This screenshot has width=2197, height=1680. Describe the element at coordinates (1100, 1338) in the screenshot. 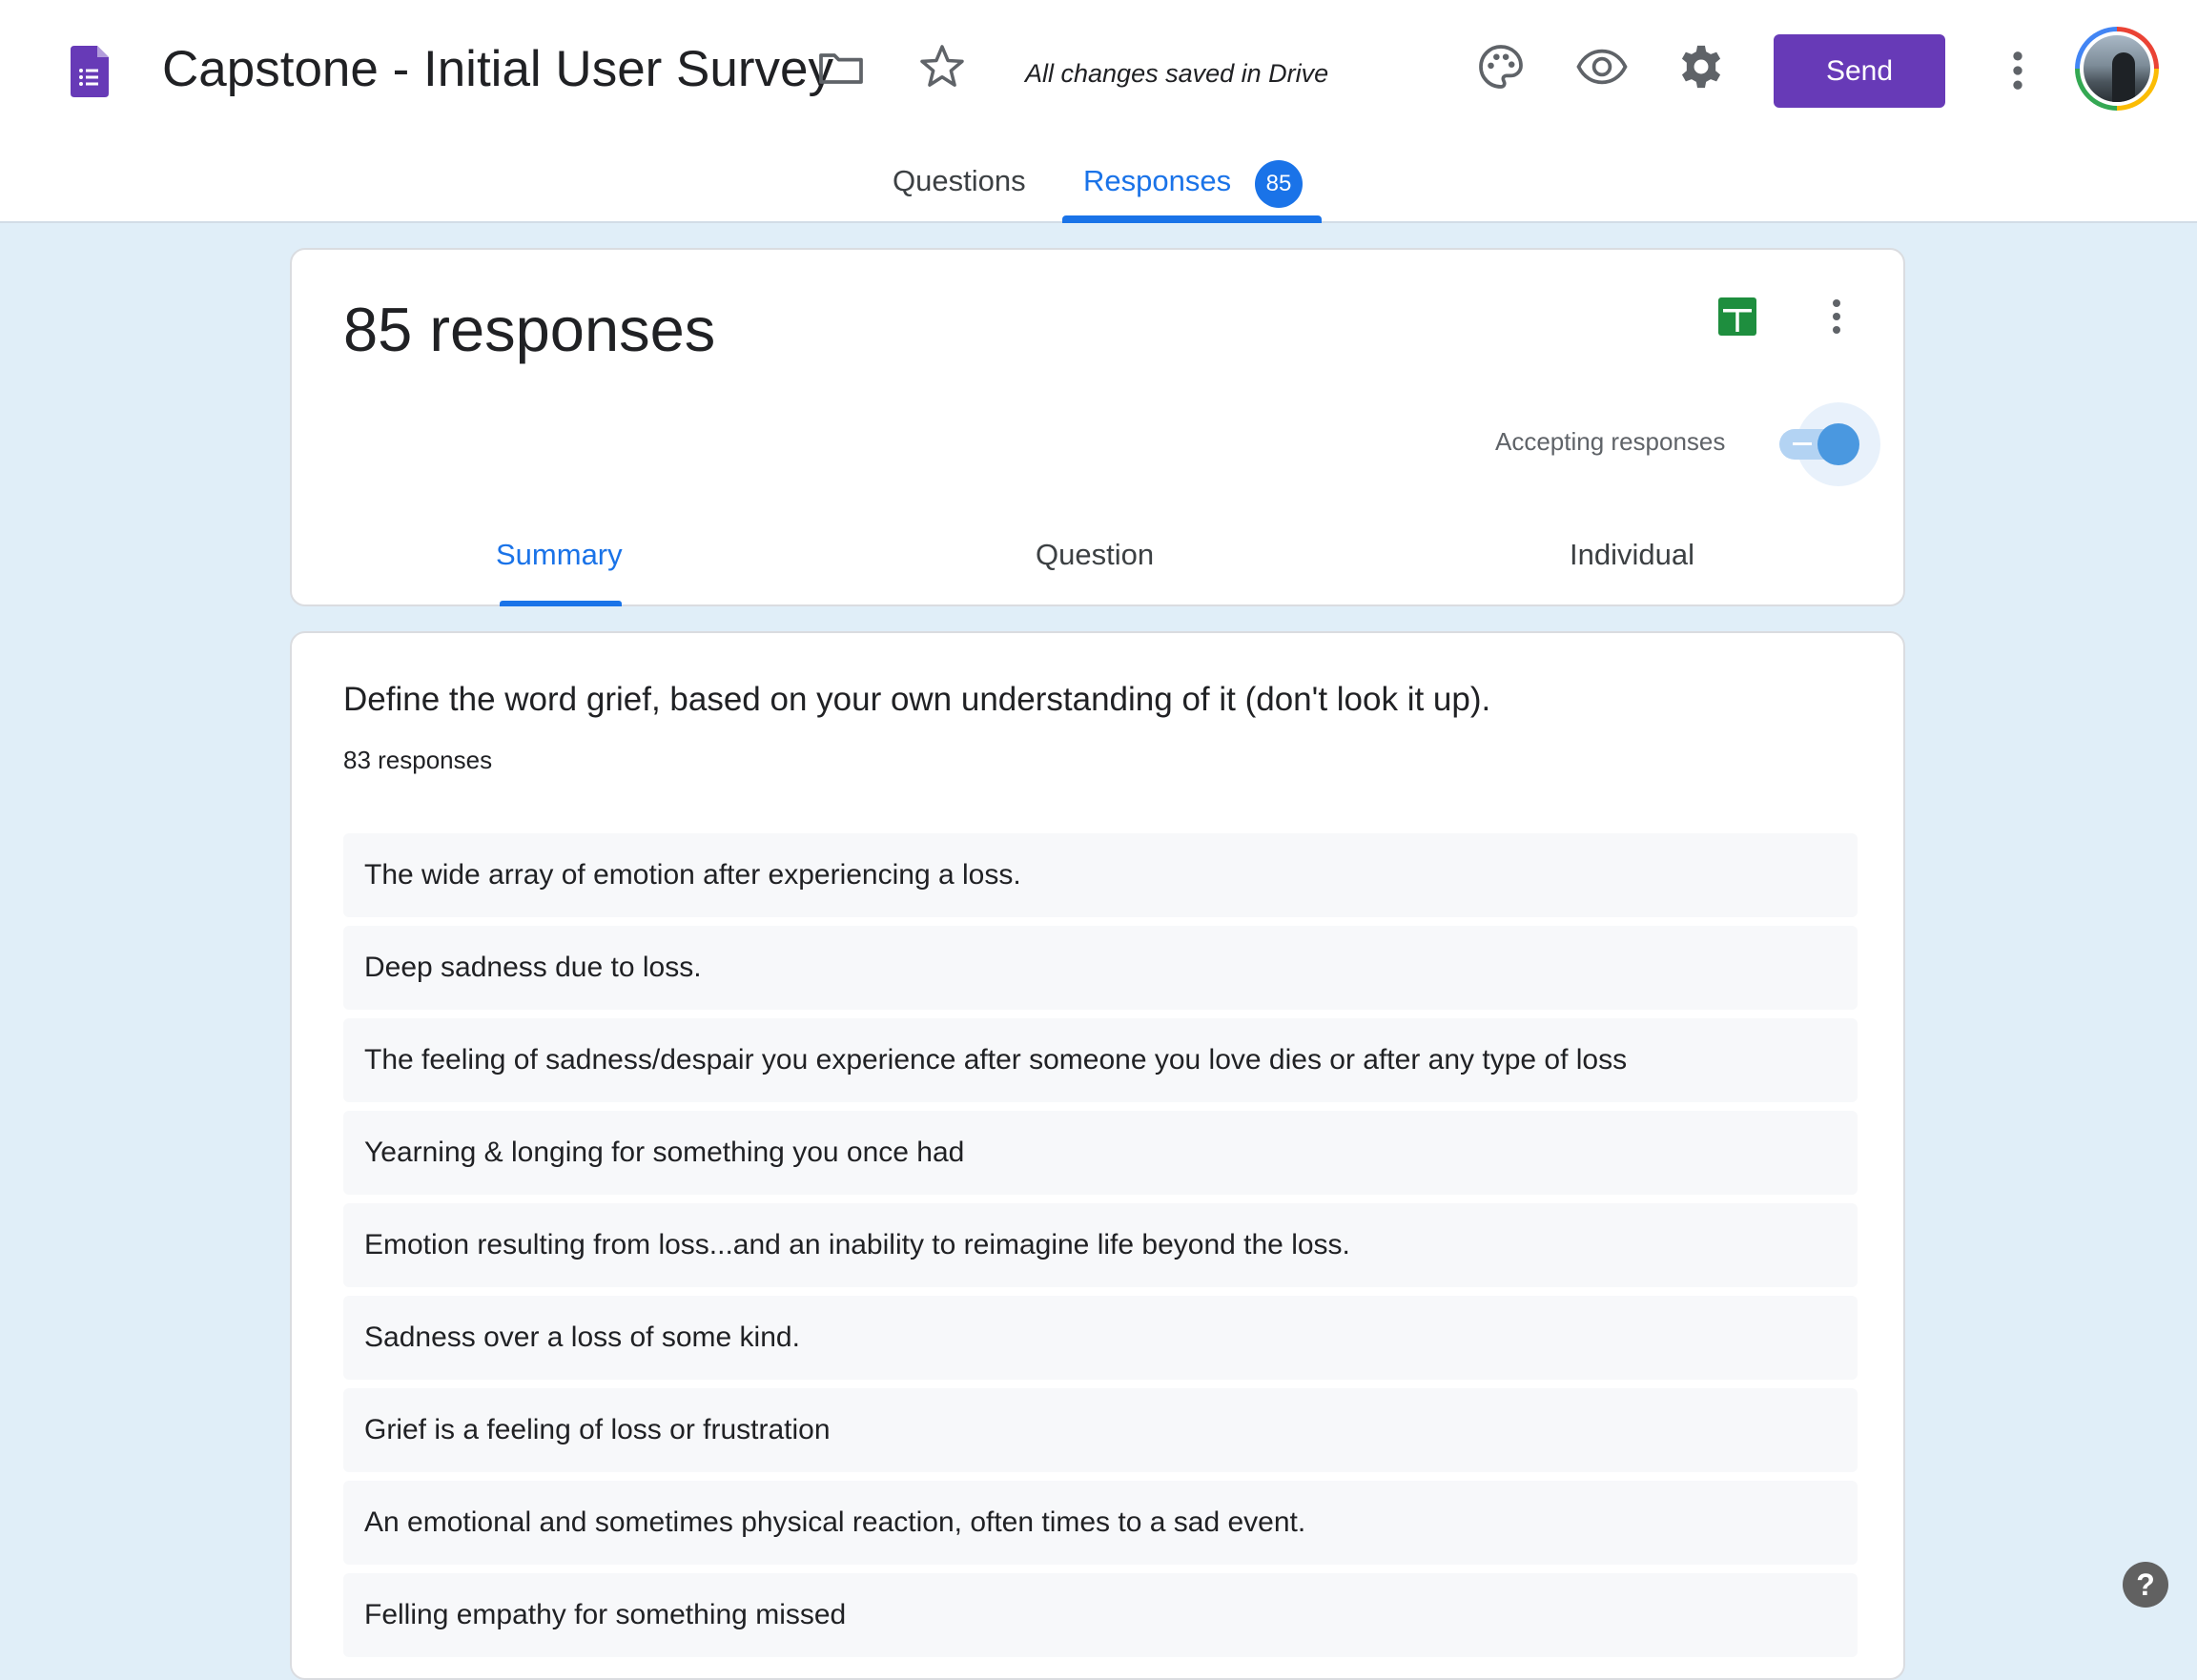

I see `answer-item: Sadness over a loss of some kind.` at that location.